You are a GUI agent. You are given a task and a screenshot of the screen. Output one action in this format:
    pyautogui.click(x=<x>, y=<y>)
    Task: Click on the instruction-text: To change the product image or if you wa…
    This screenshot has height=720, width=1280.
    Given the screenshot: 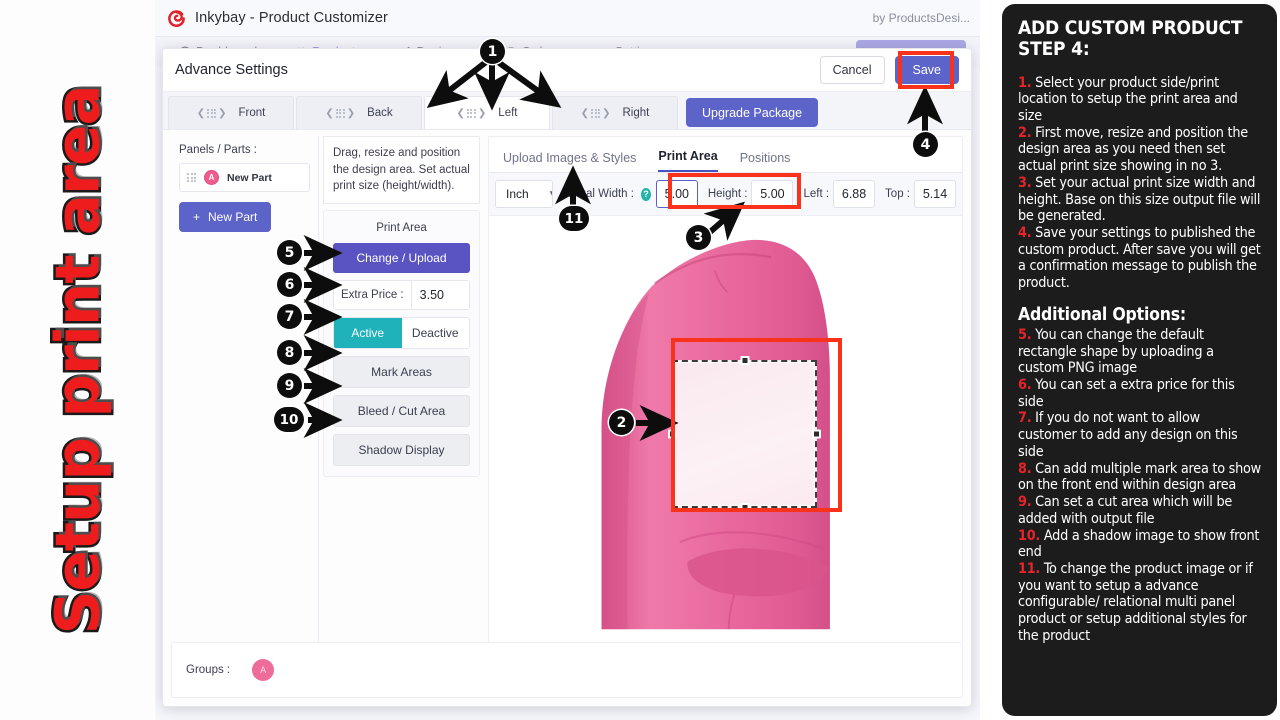 What is the action you would take?
    pyautogui.click(x=1135, y=602)
    